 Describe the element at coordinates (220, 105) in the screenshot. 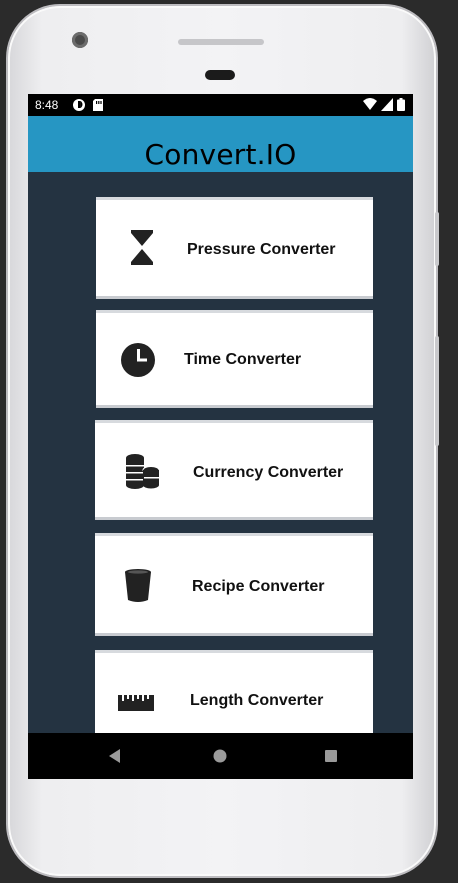

I see `status-bar: 8:48` at that location.